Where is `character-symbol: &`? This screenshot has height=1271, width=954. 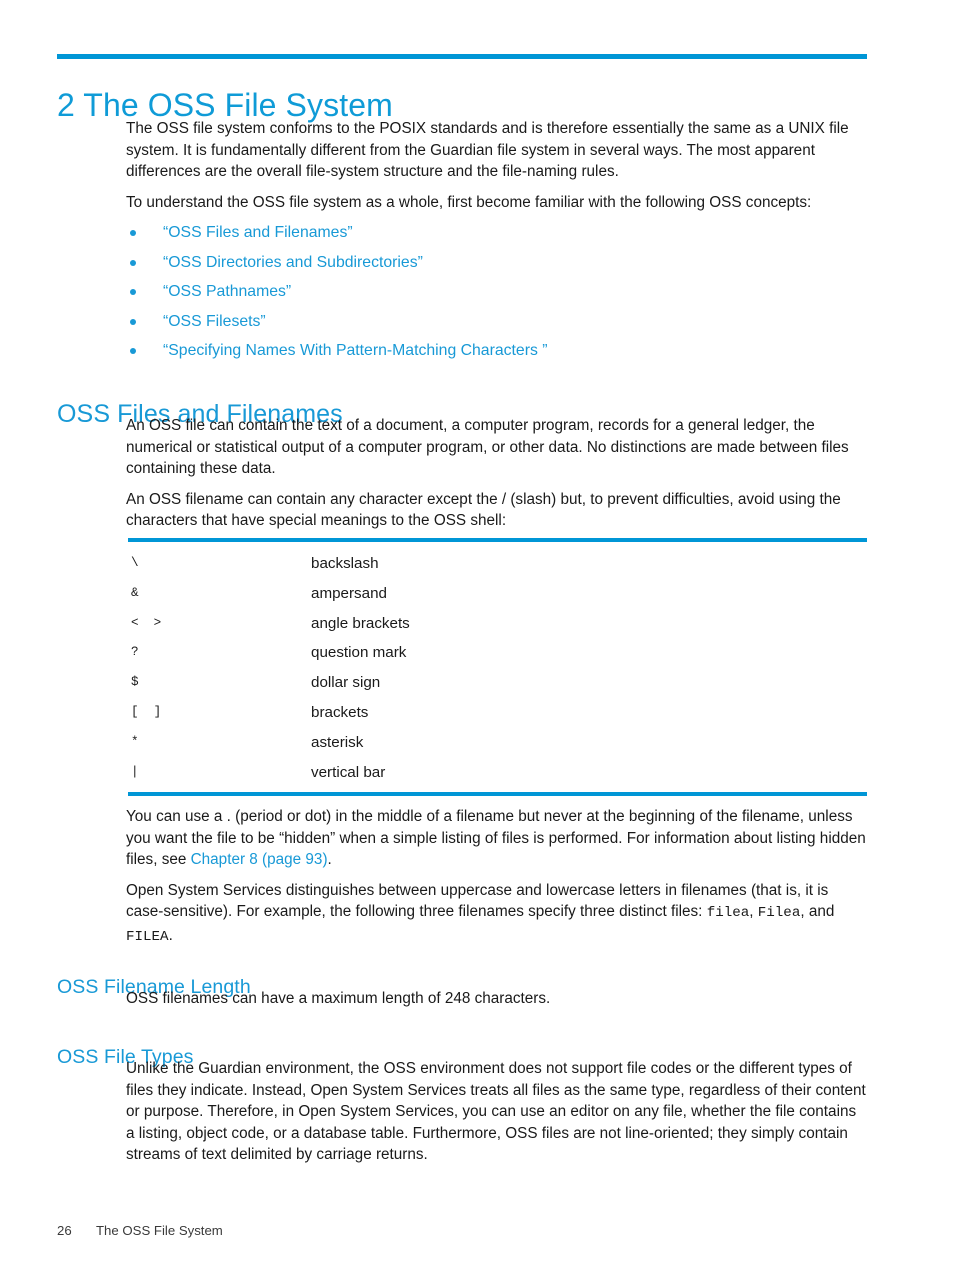 character-symbol: & is located at coordinates (135, 592).